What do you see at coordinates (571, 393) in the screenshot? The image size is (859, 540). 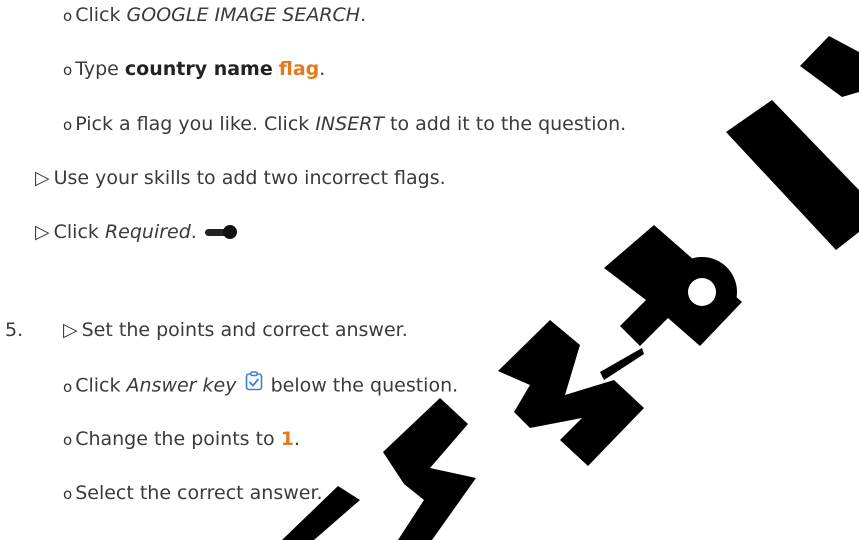 I see `watermark-letter-m` at bounding box center [571, 393].